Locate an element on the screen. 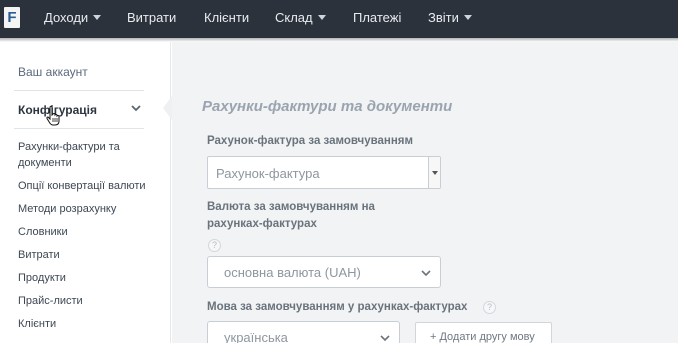 Image resolution: width=678 pixels, height=343 pixels. page-title: Рахунки-фактури та документи is located at coordinates (327, 106).